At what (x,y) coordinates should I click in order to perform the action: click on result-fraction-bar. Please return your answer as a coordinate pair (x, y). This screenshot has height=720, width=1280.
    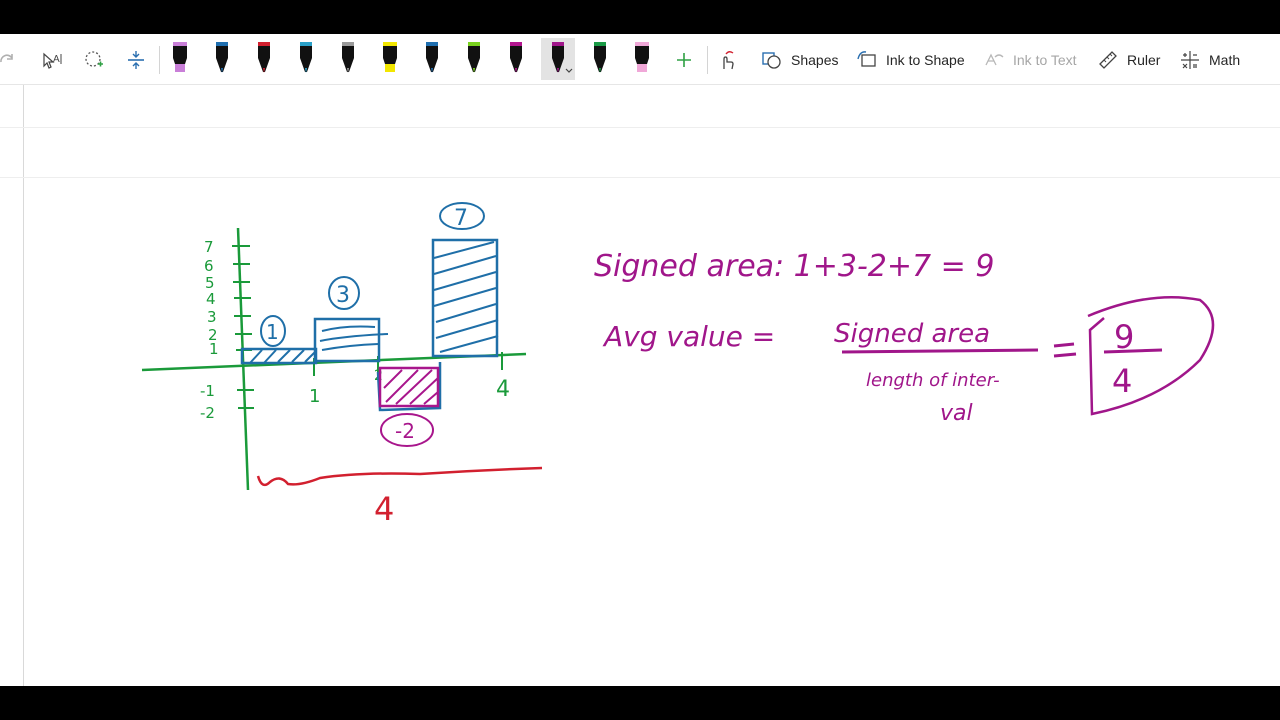
    Looking at the image, I should click on (1133, 351).